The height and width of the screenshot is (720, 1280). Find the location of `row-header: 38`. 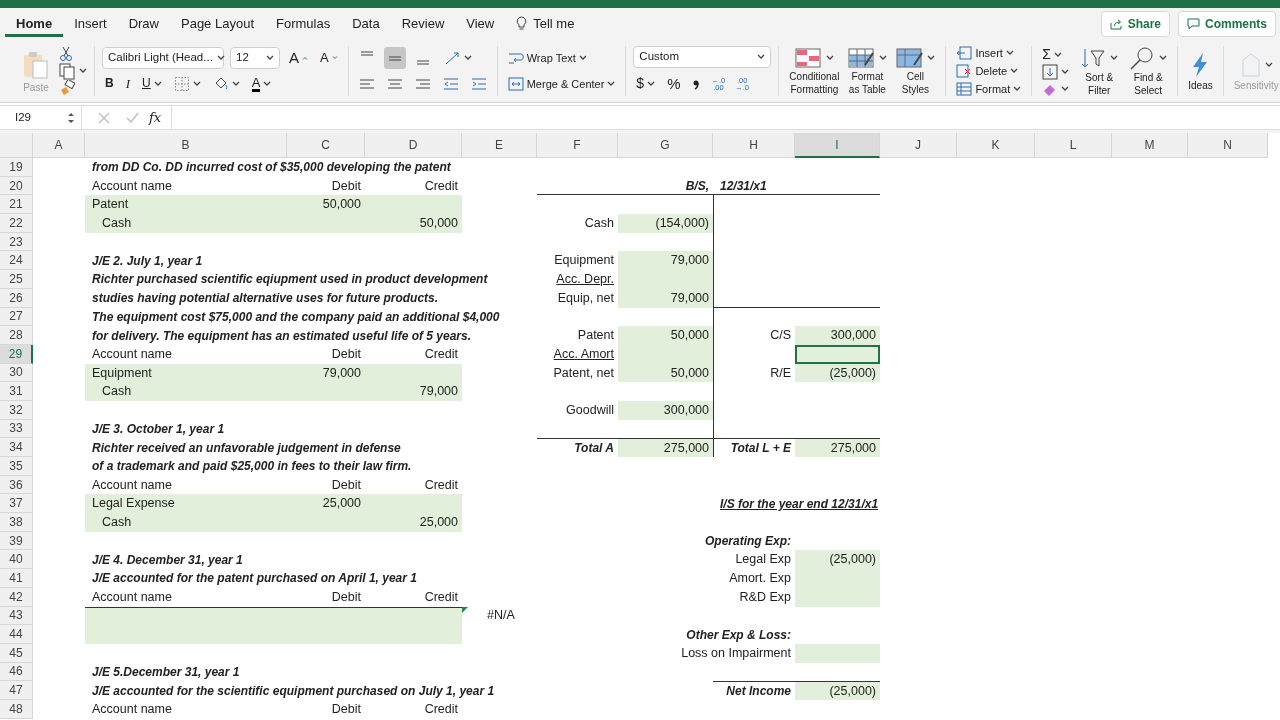

row-header: 38 is located at coordinates (16, 522).